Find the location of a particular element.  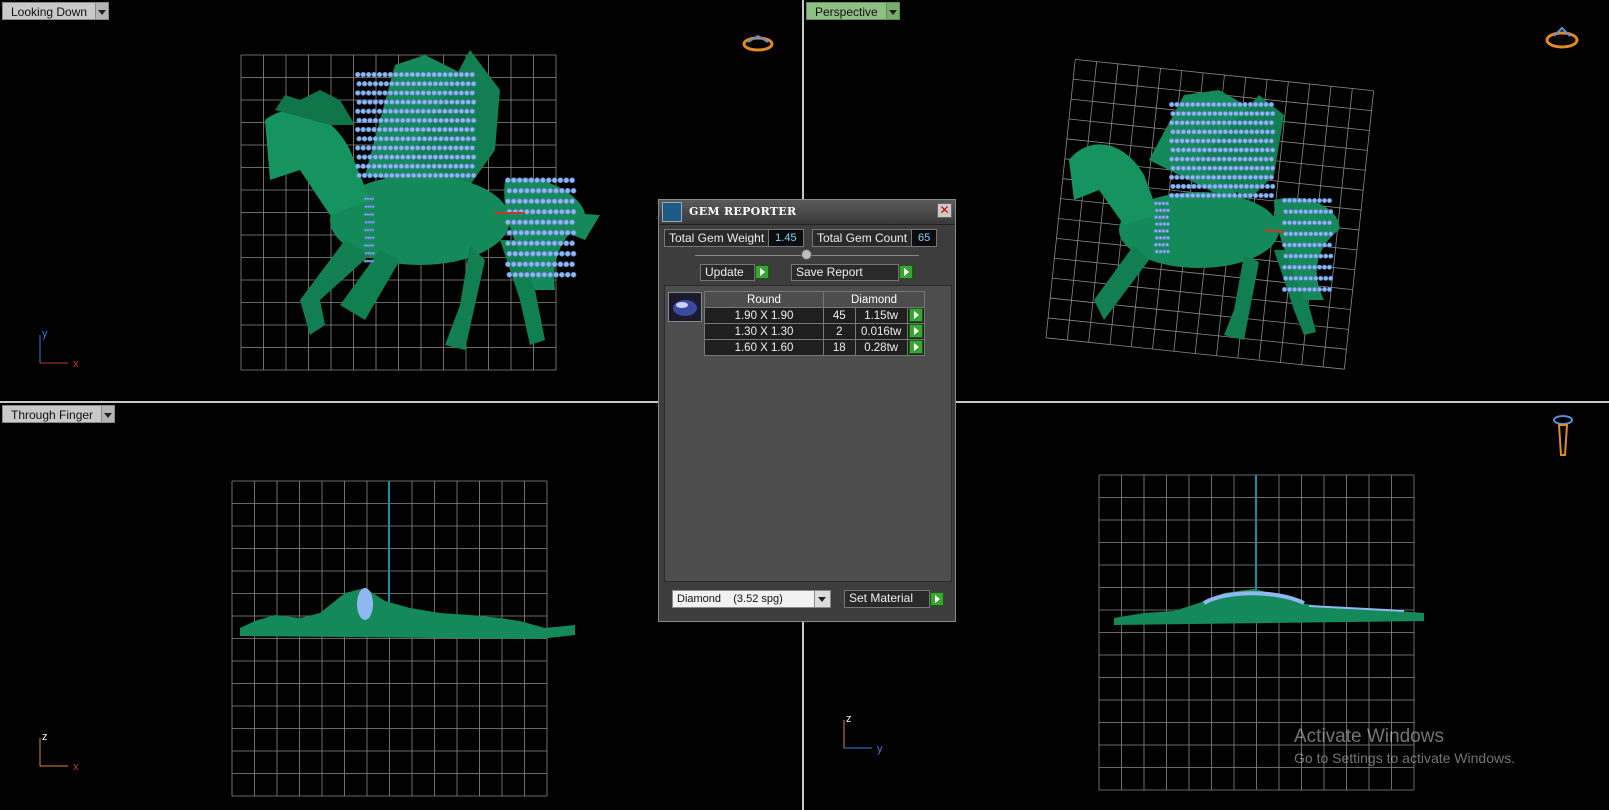

close-icon: ✕ is located at coordinates (944, 210).